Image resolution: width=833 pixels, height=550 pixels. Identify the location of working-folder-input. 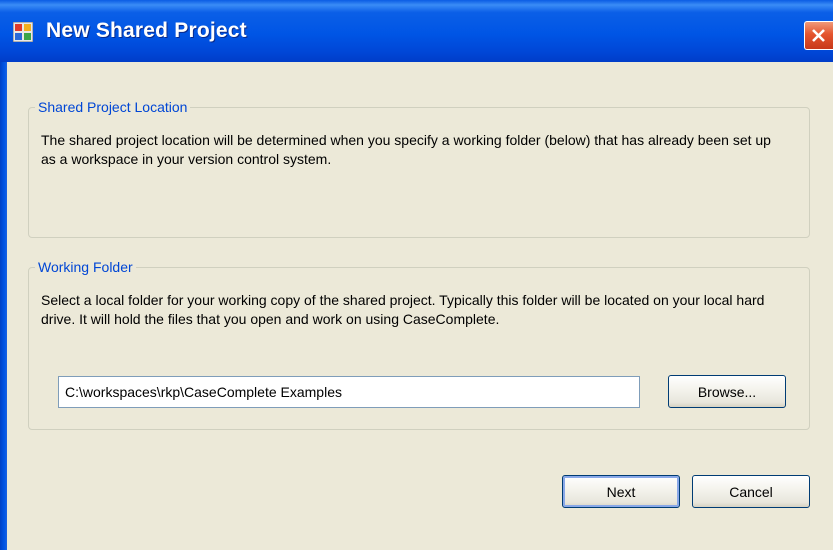
(349, 392).